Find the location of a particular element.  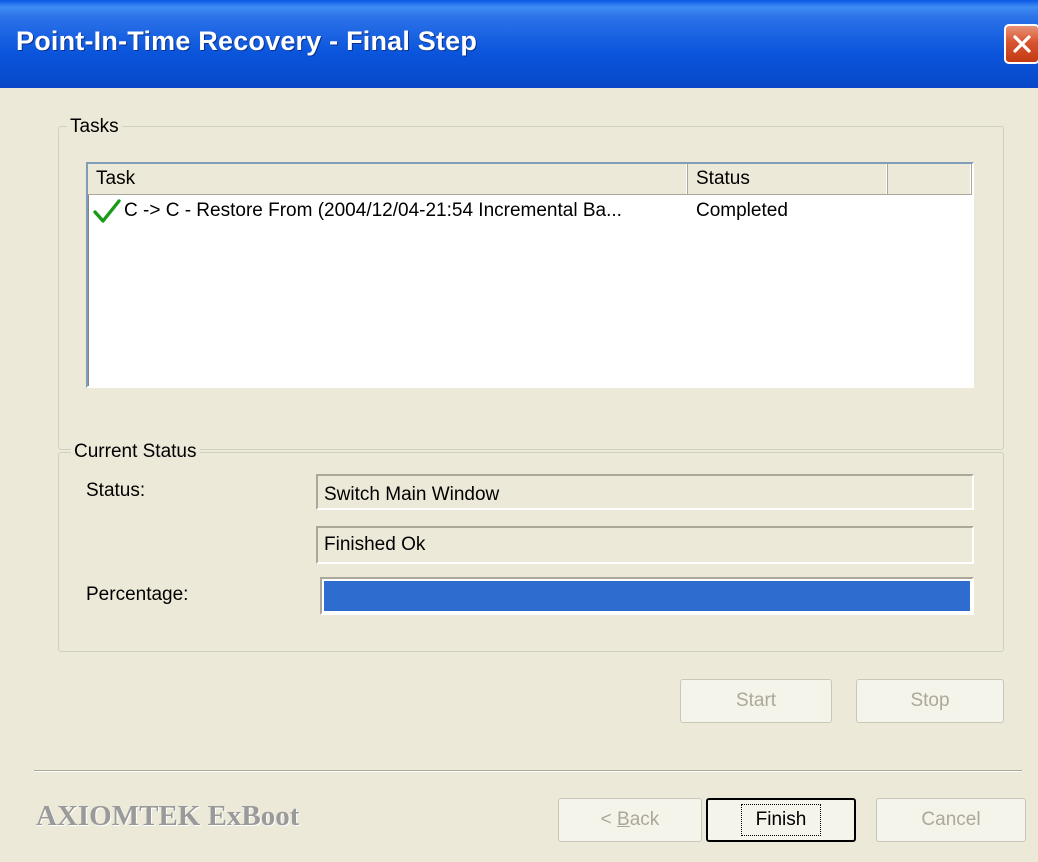

window-title: Point-In-Time Recovery - Final Step is located at coordinates (247, 41).